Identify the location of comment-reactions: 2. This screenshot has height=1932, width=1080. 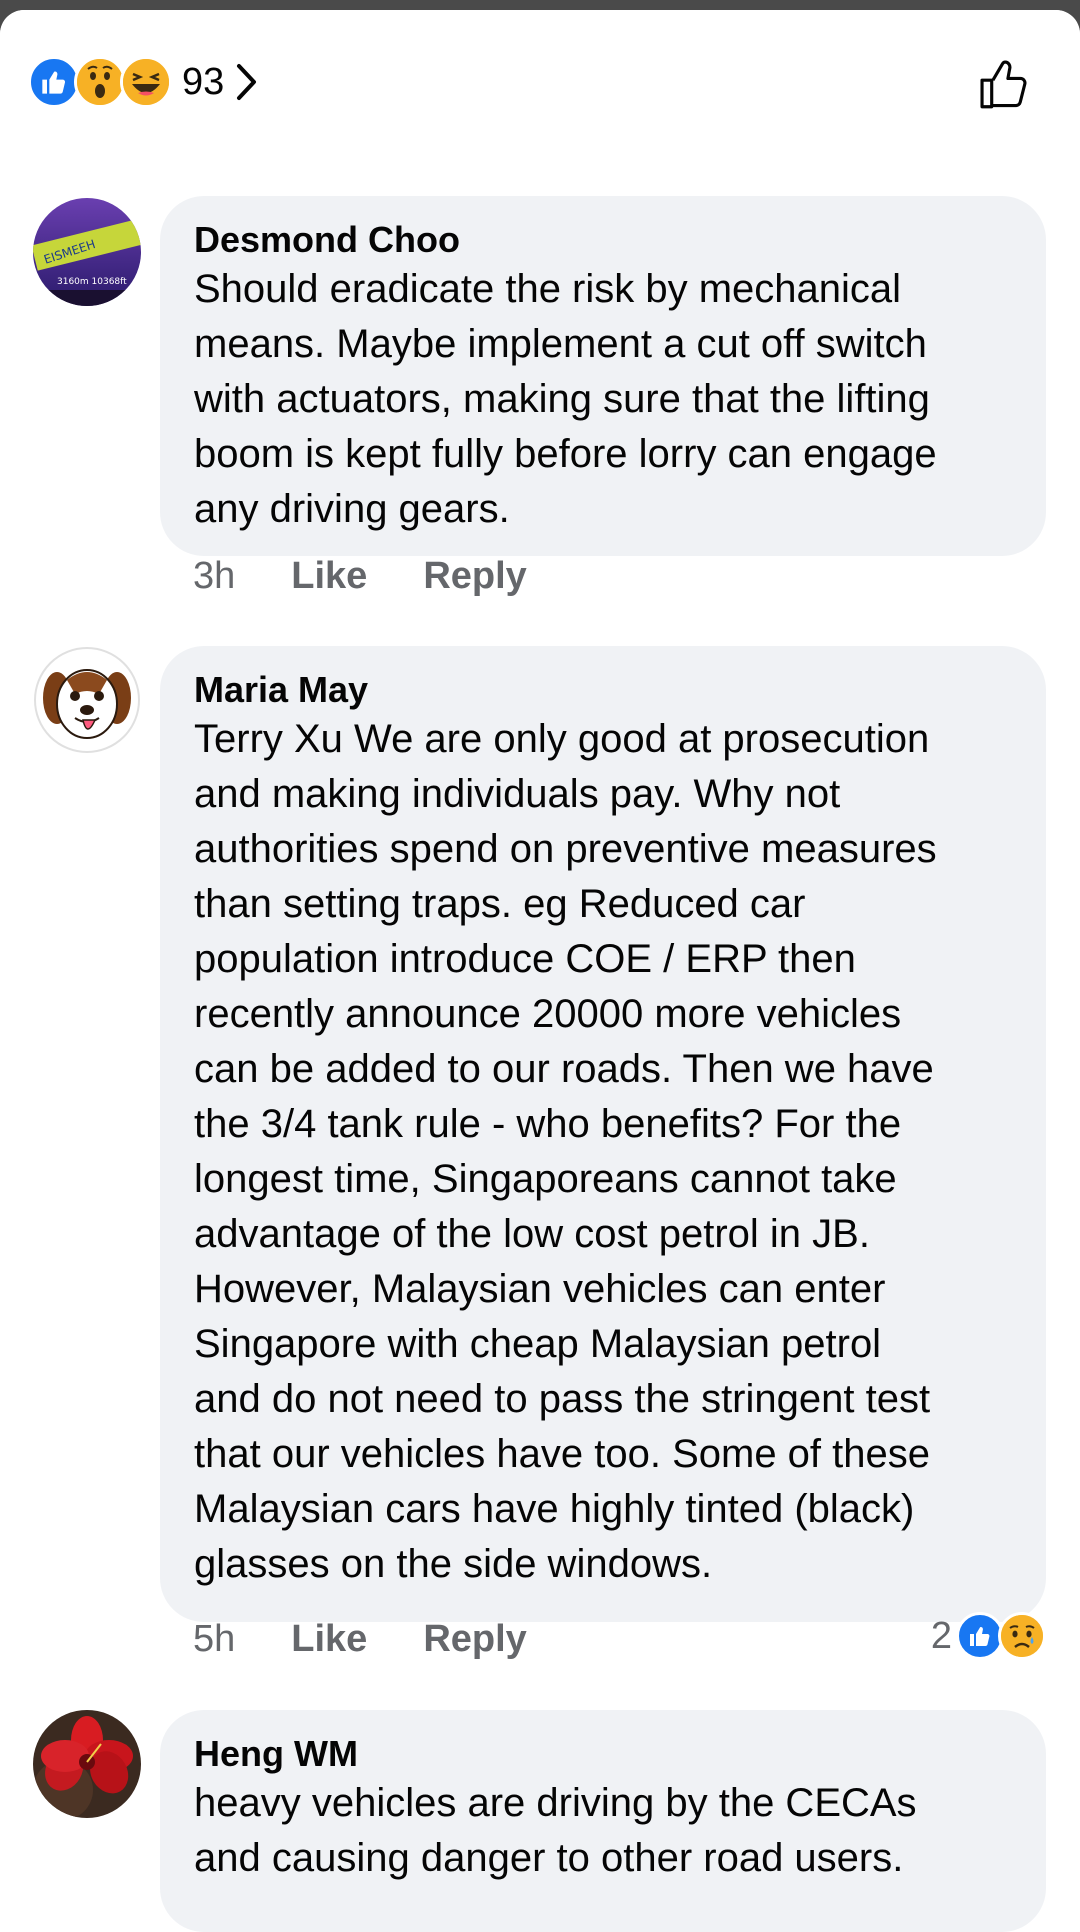
(988, 1636).